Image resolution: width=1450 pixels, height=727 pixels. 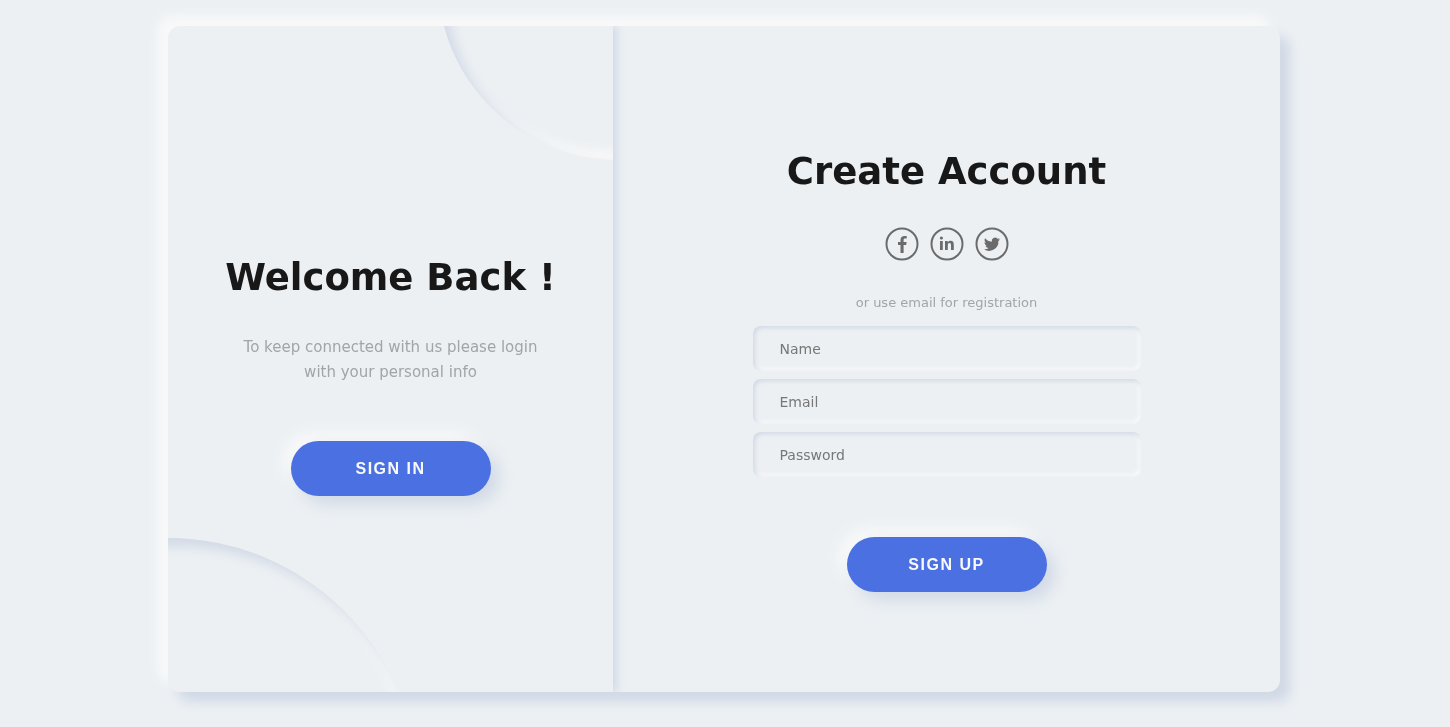 I want to click on input-field: Name, so click(x=946, y=348).